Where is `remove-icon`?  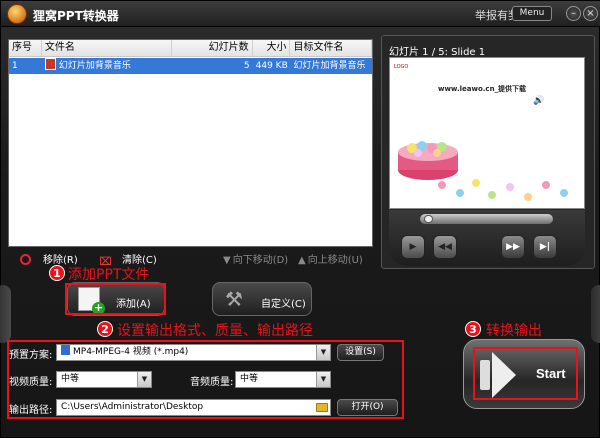 remove-icon is located at coordinates (25, 259).